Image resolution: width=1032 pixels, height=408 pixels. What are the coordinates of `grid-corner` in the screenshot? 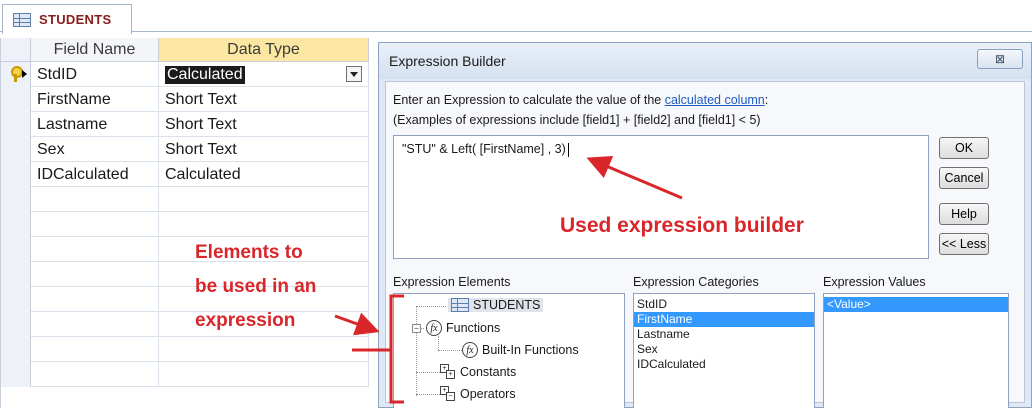 It's located at (16, 50).